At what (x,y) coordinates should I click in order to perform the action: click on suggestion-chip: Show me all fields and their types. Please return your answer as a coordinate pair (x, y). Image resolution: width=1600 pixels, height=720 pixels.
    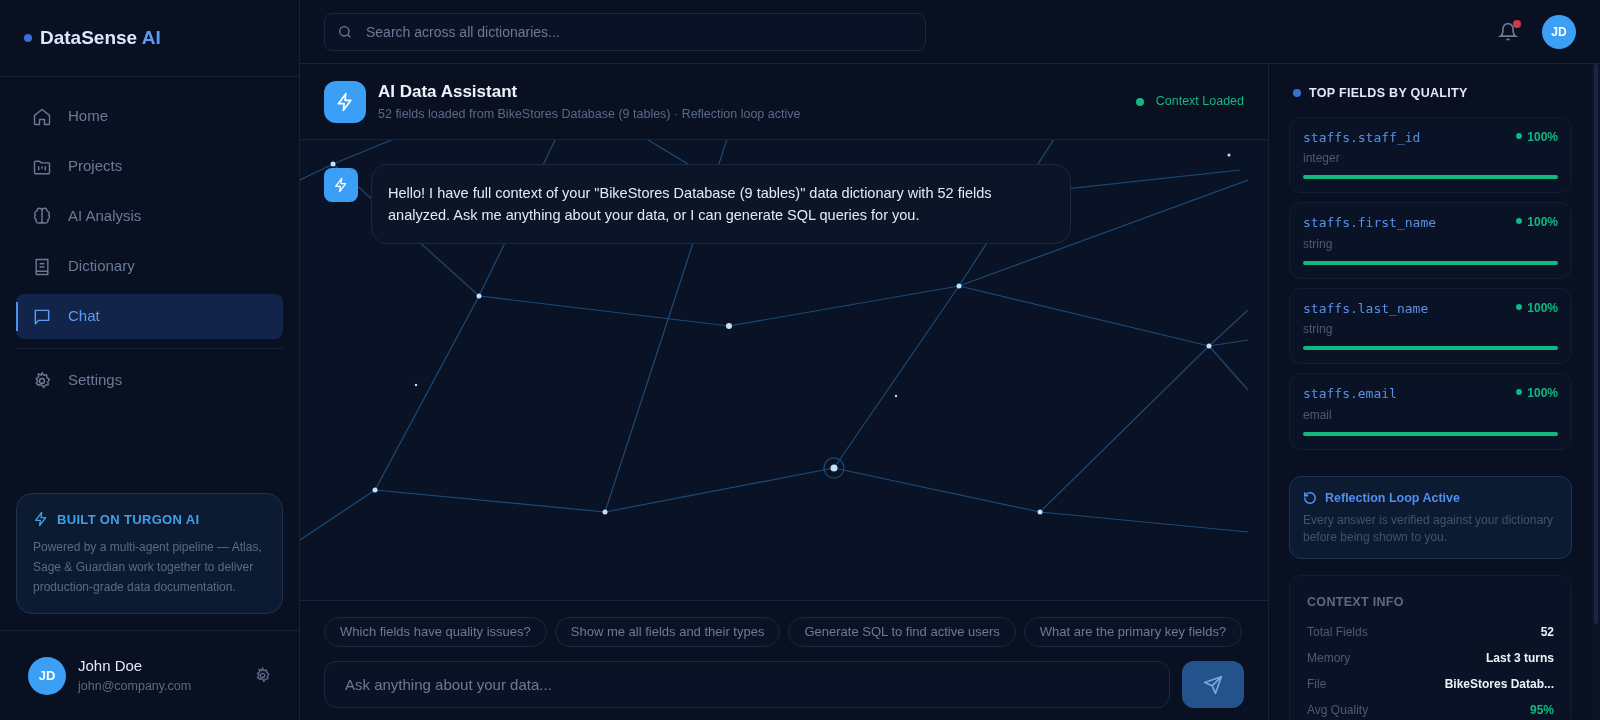
    Looking at the image, I should click on (667, 632).